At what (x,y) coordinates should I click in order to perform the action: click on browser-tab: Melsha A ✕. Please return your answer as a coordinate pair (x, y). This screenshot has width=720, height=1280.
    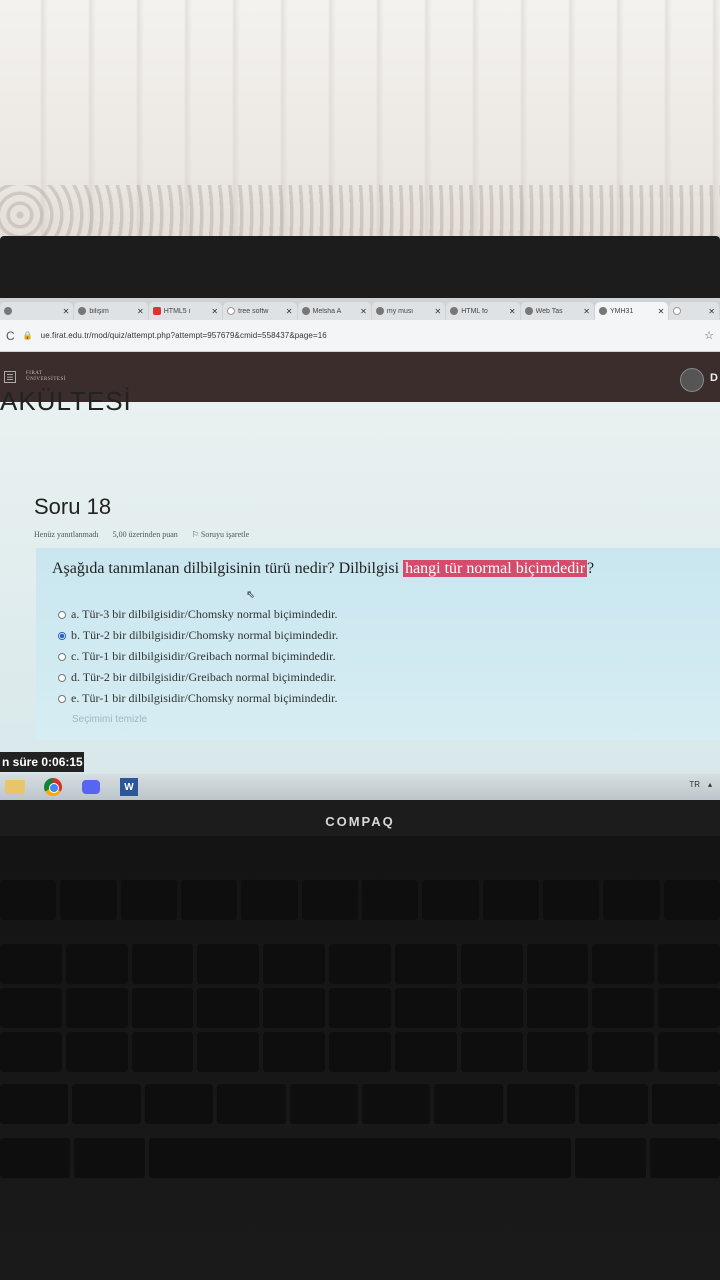
    Looking at the image, I should click on (334, 311).